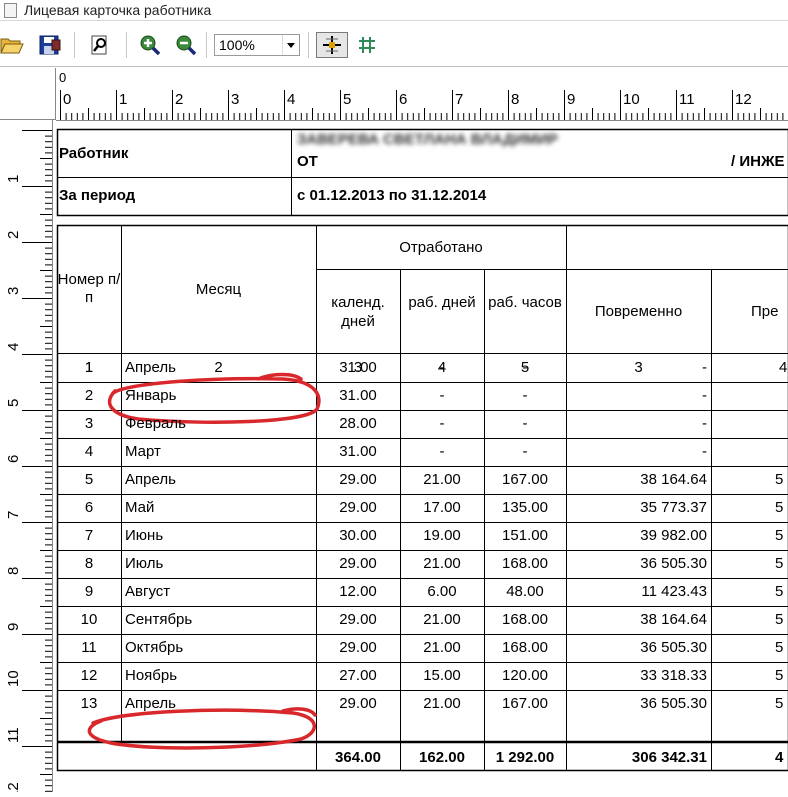 The height and width of the screenshot is (797, 788). Describe the element at coordinates (290, 45) in the screenshot. I see `chevron-down-icon` at that location.